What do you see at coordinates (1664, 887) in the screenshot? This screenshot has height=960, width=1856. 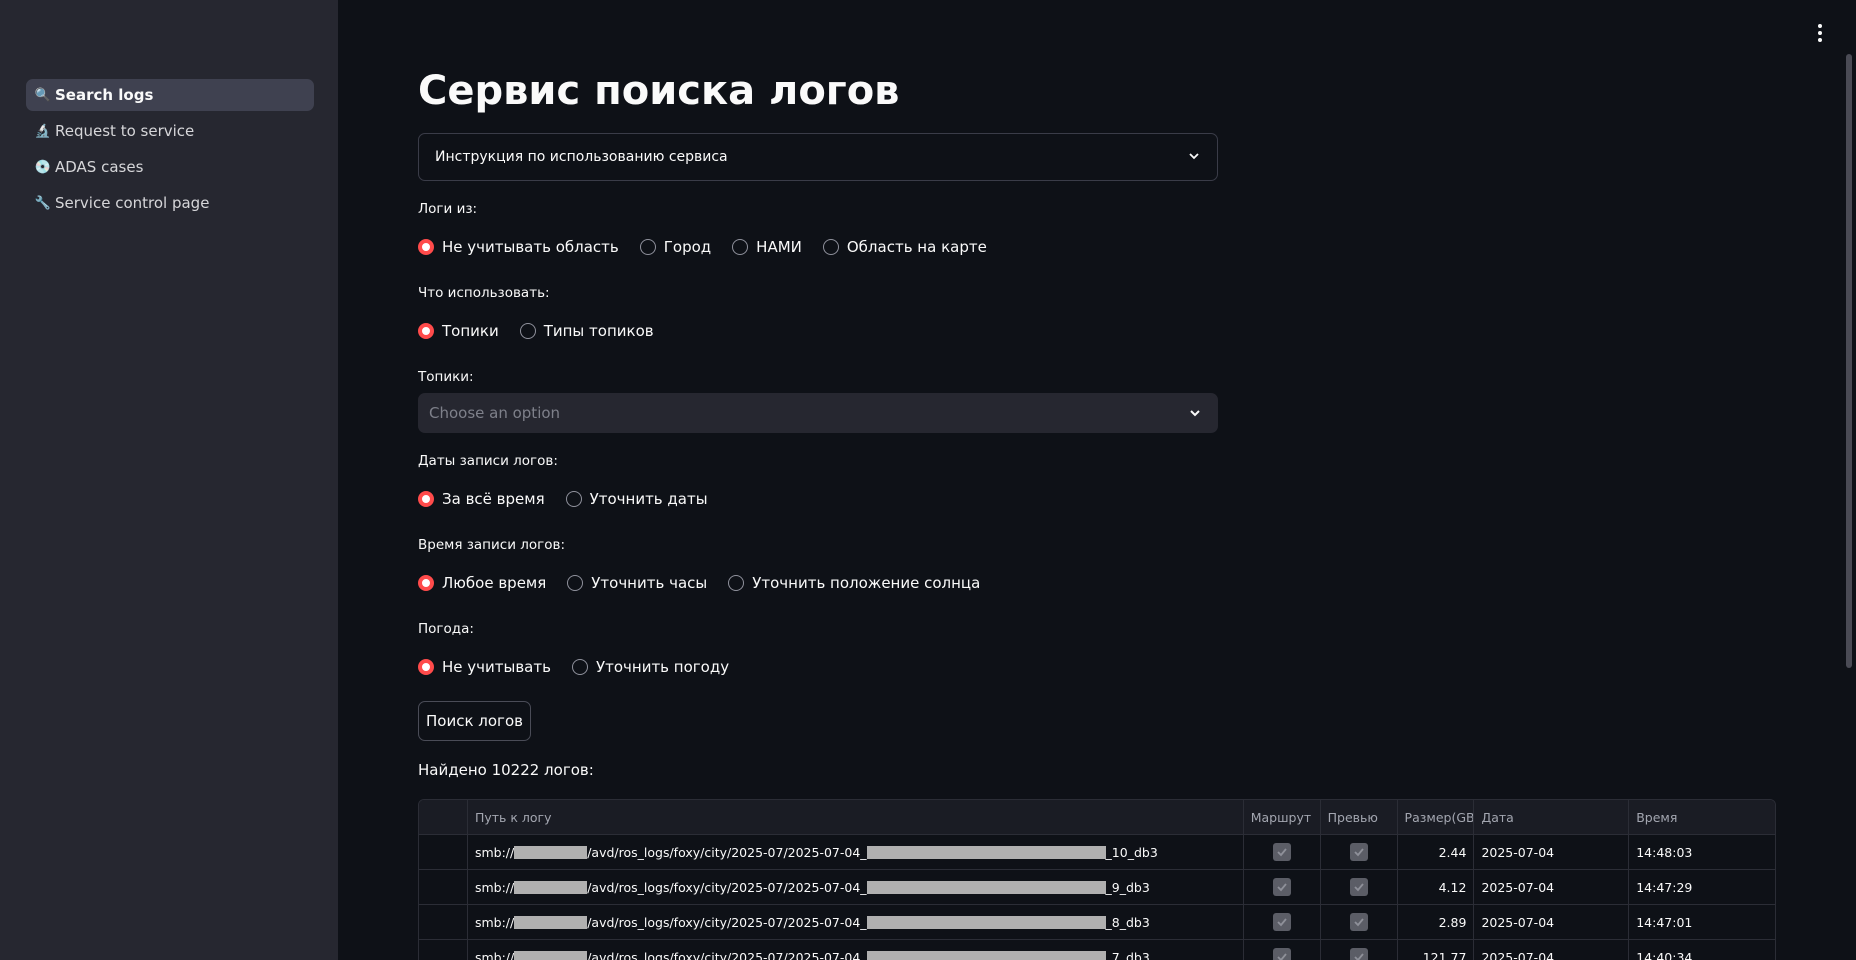 I see `time-cell: 14:47:29` at bounding box center [1664, 887].